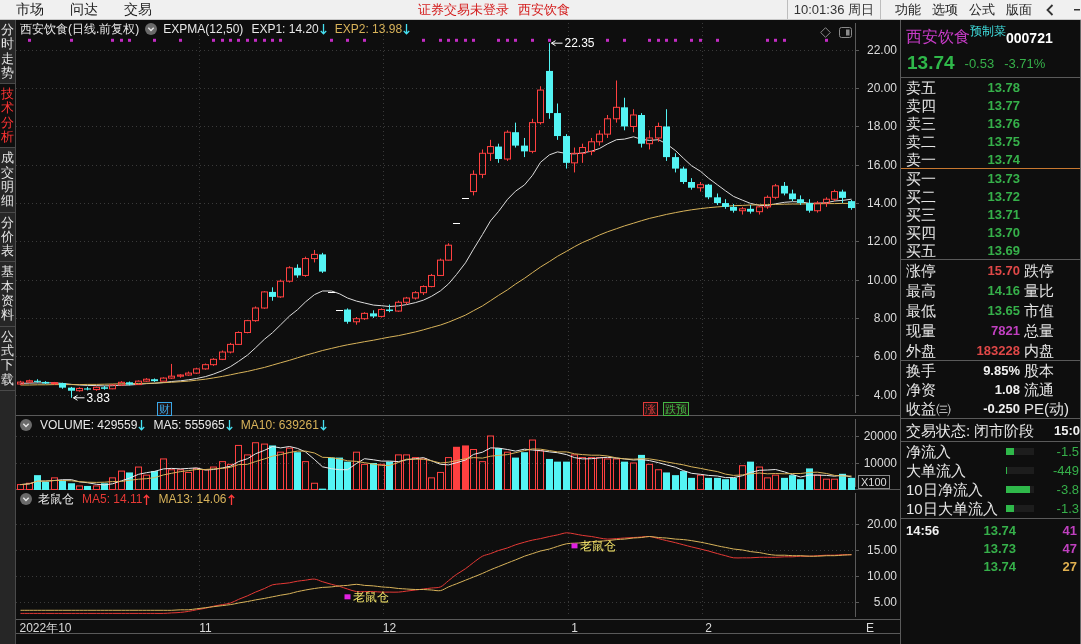 The image size is (1081, 644). Describe the element at coordinates (1003, 196) in the screenshot. I see `bid-price: 13.72` at that location.